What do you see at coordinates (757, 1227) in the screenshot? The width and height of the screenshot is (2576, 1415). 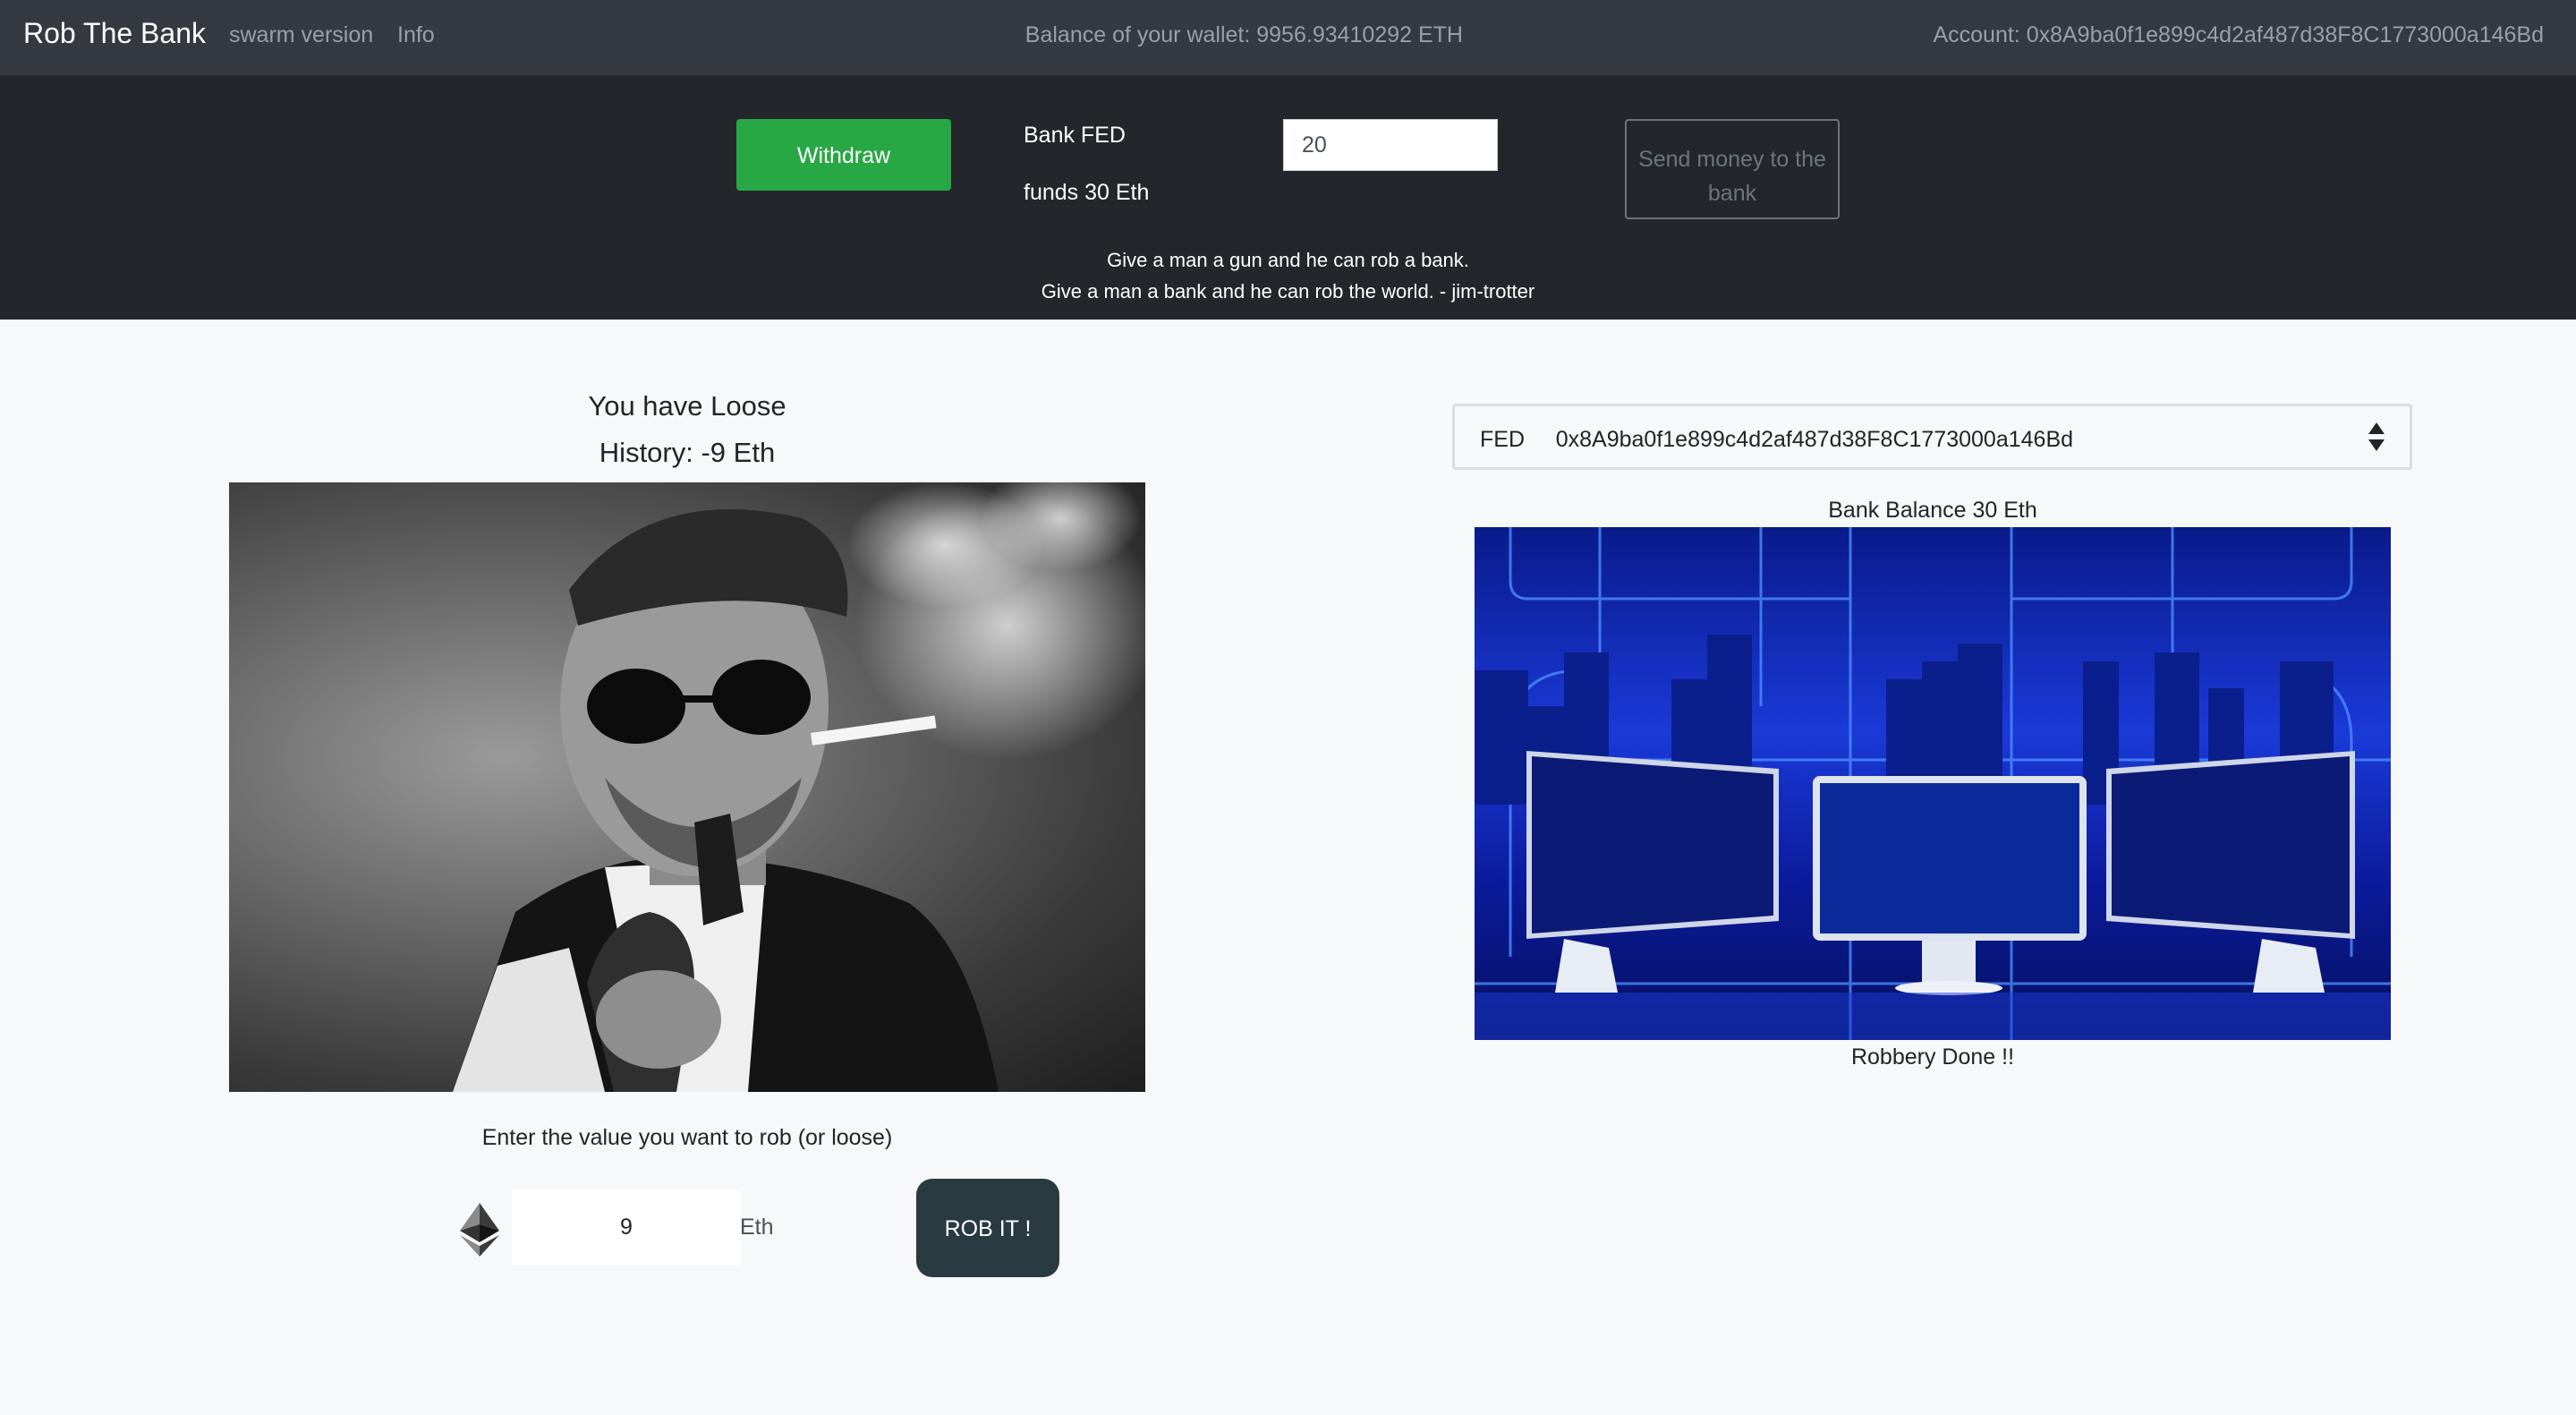 I see `rob-value-unit: Eth` at bounding box center [757, 1227].